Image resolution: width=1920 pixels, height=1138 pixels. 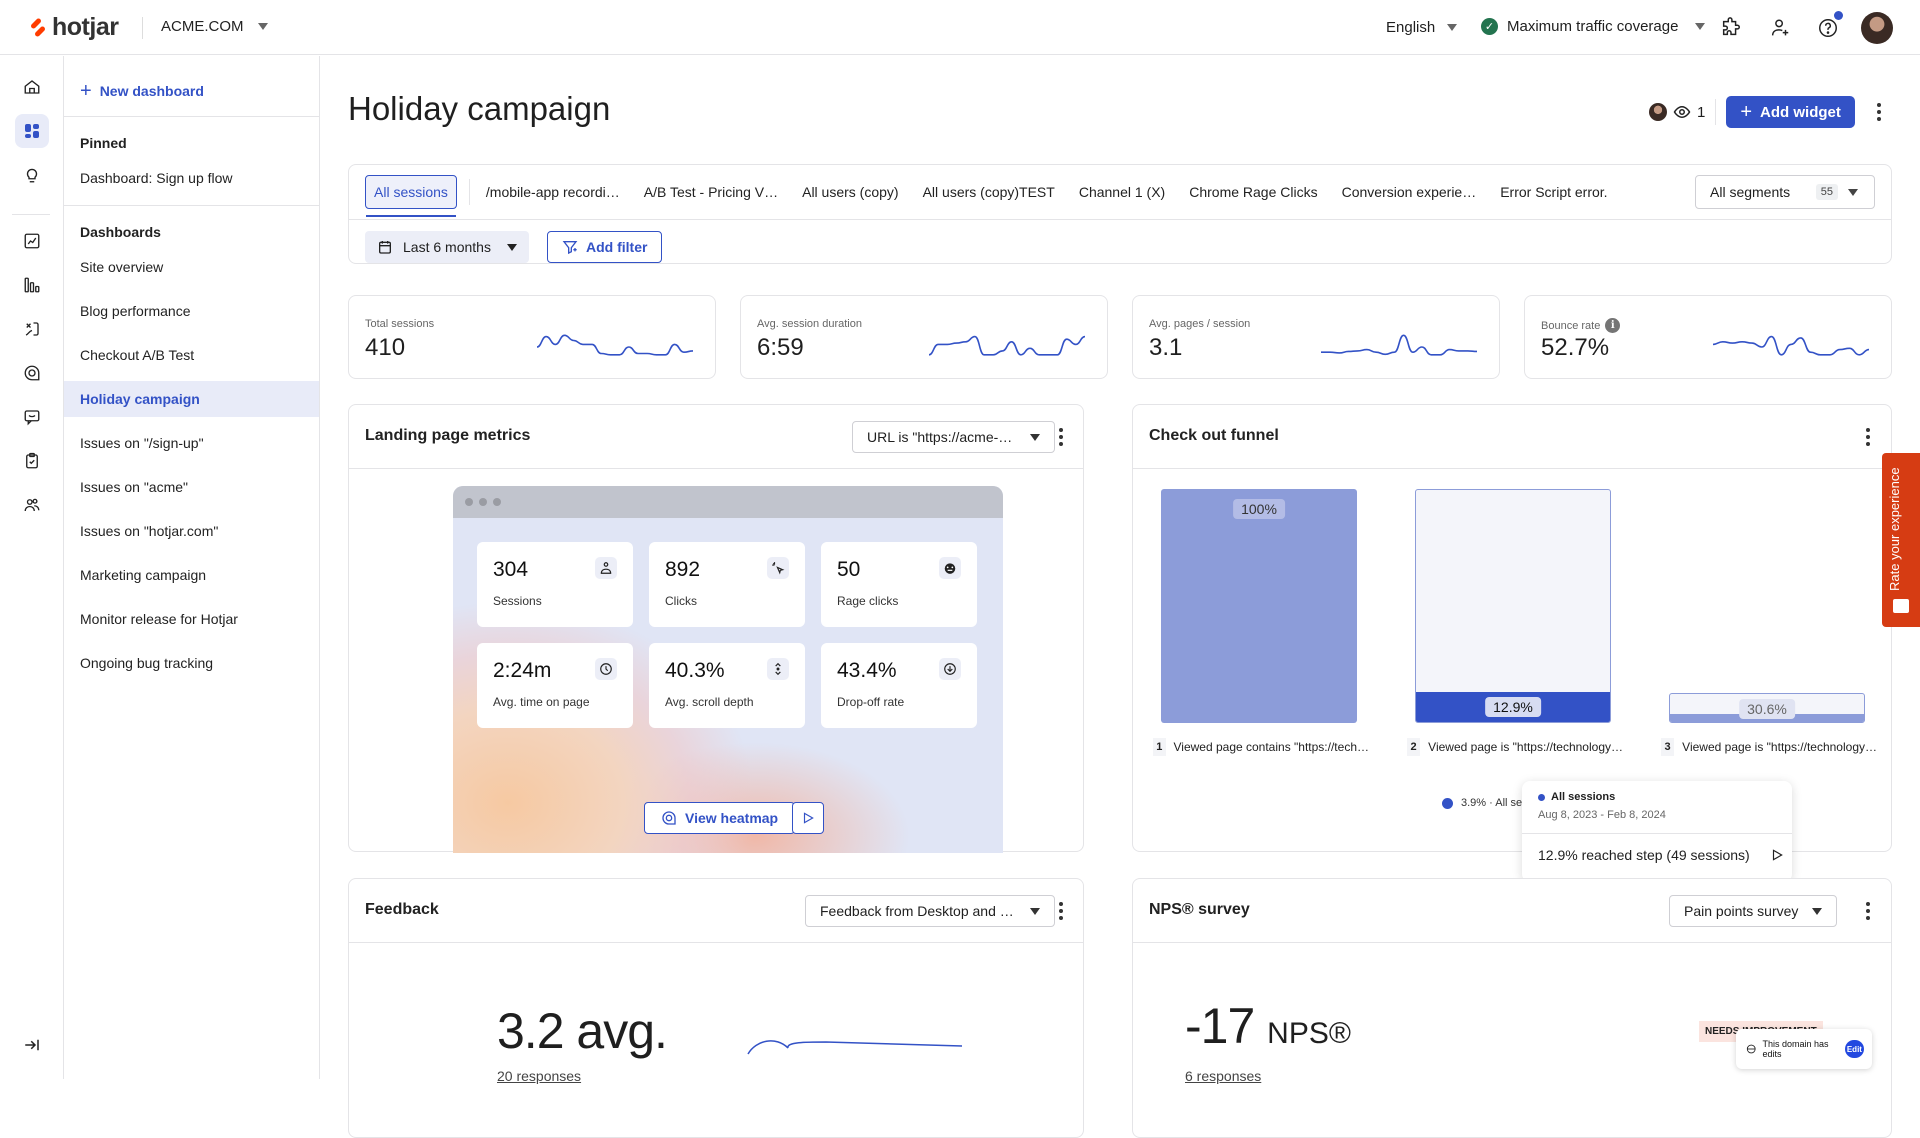 What do you see at coordinates (1854, 1049) in the screenshot?
I see `edit-button: Edit` at bounding box center [1854, 1049].